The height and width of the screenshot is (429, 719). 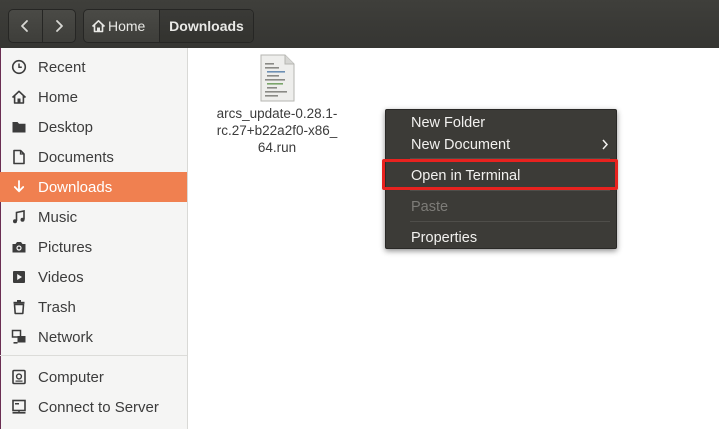 I want to click on menu-item-new-folder: New Folder, so click(x=501, y=123).